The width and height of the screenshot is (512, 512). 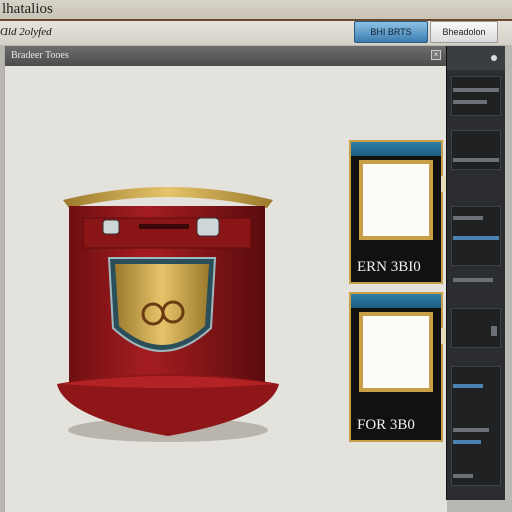 I want to click on product-card-1: ERN 3BI0, so click(x=399, y=212).